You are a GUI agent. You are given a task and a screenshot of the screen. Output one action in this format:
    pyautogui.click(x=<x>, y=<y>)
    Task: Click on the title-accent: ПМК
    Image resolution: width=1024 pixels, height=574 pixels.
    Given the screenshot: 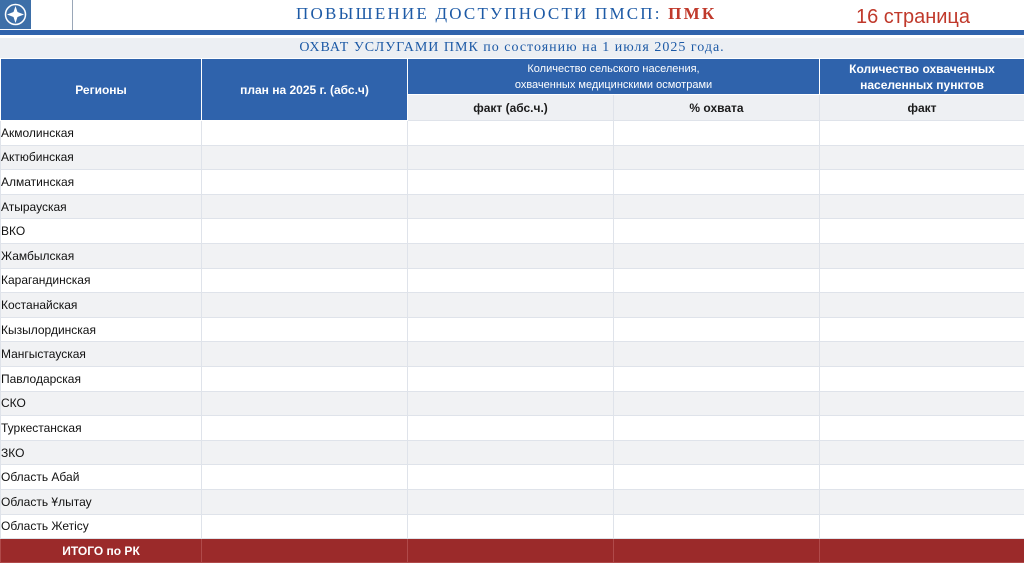 What is the action you would take?
    pyautogui.click(x=692, y=13)
    